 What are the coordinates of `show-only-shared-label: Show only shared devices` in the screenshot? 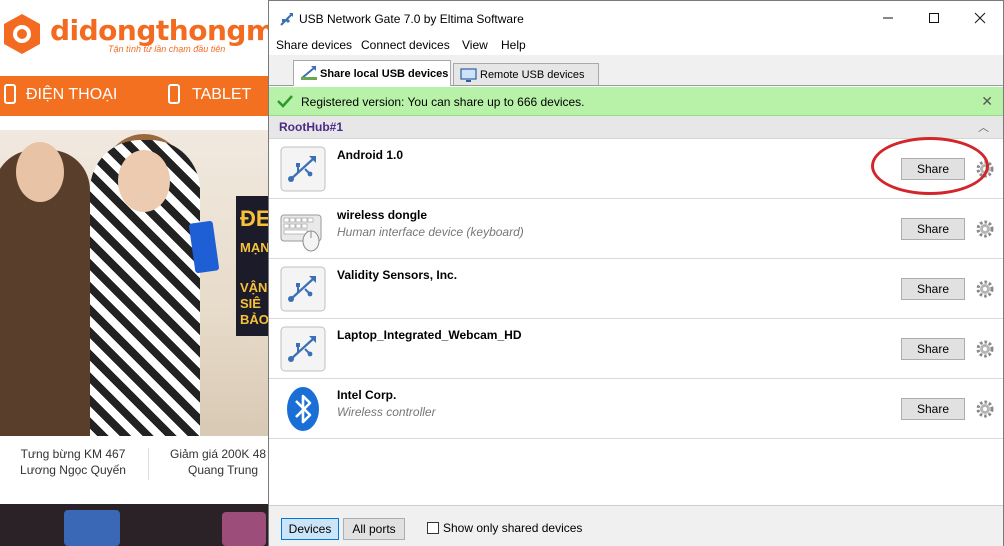 It's located at (513, 528).